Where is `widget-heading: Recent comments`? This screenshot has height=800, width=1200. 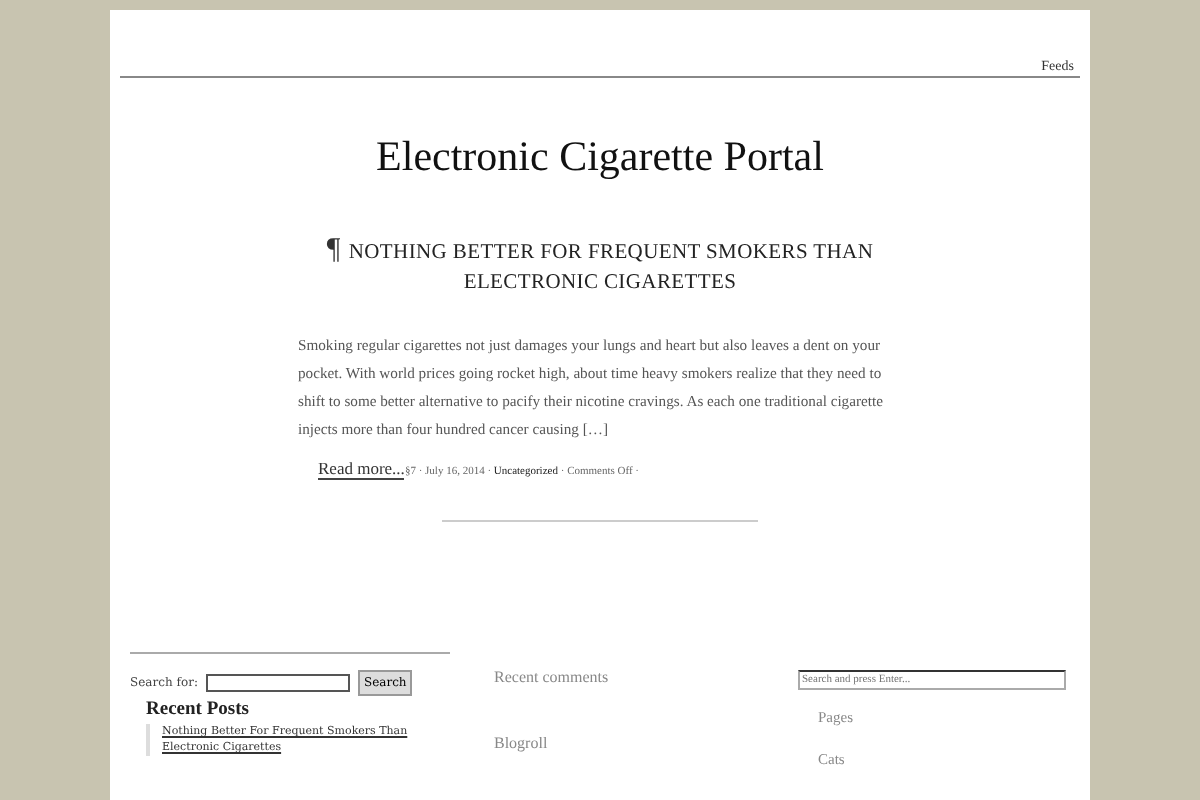
widget-heading: Recent comments is located at coordinates (552, 677).